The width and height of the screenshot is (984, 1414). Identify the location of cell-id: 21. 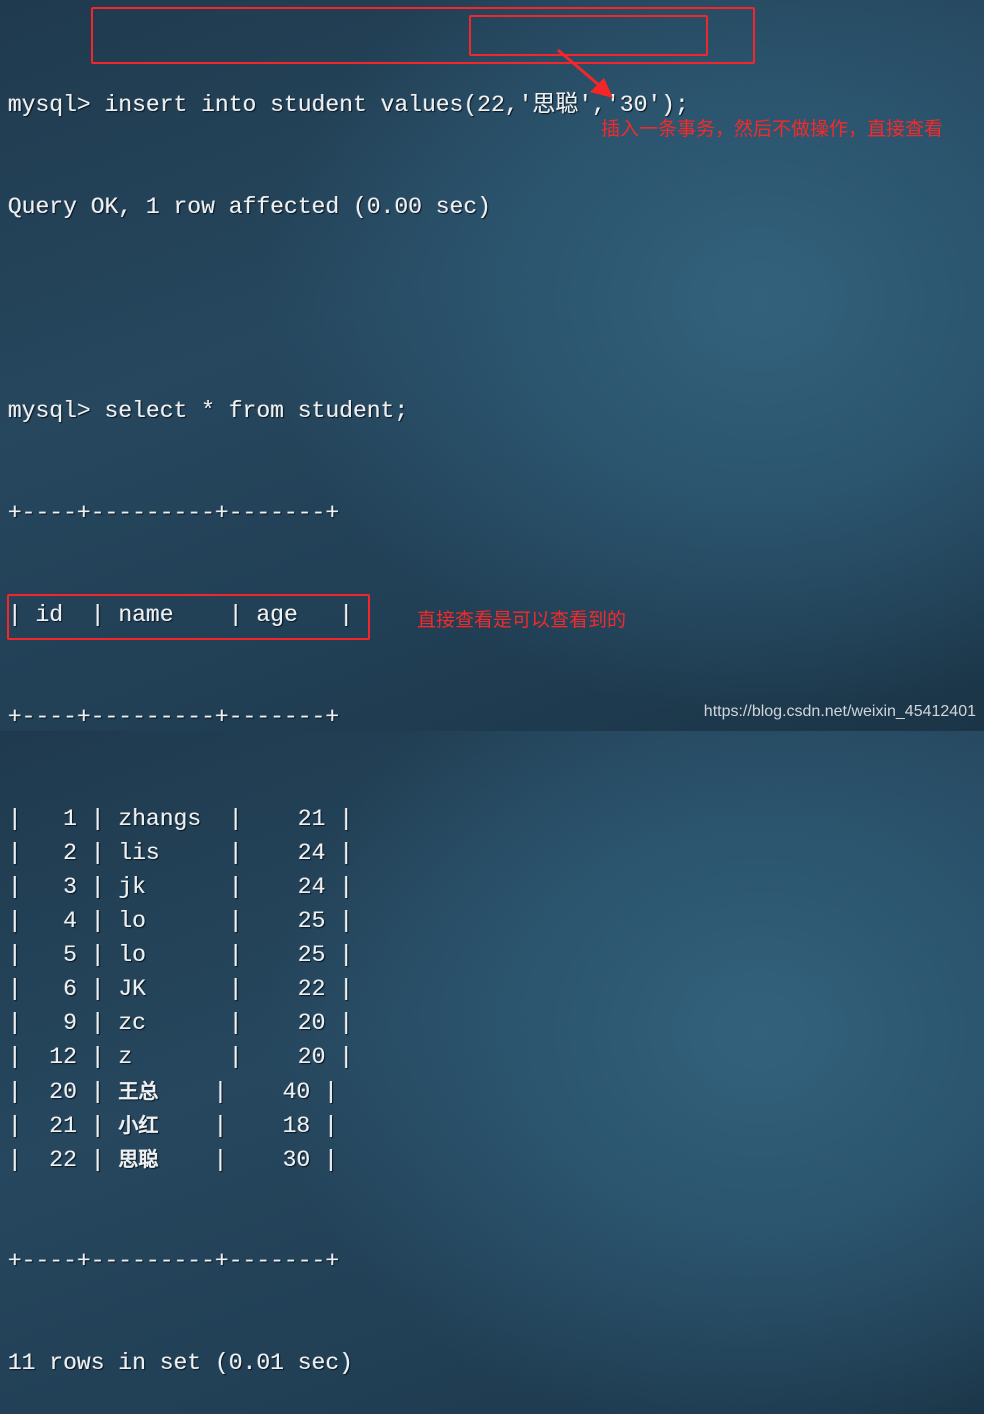
(63, 1126).